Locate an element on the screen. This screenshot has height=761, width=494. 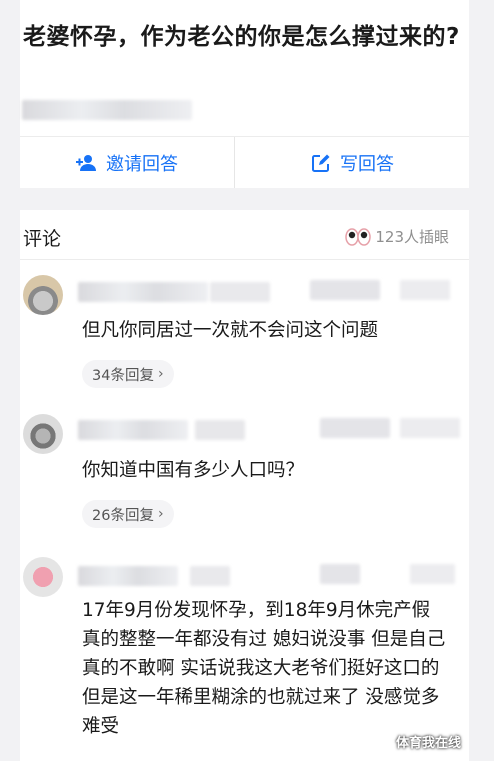
invite-answer-label: 邀请回答 is located at coordinates (142, 164).